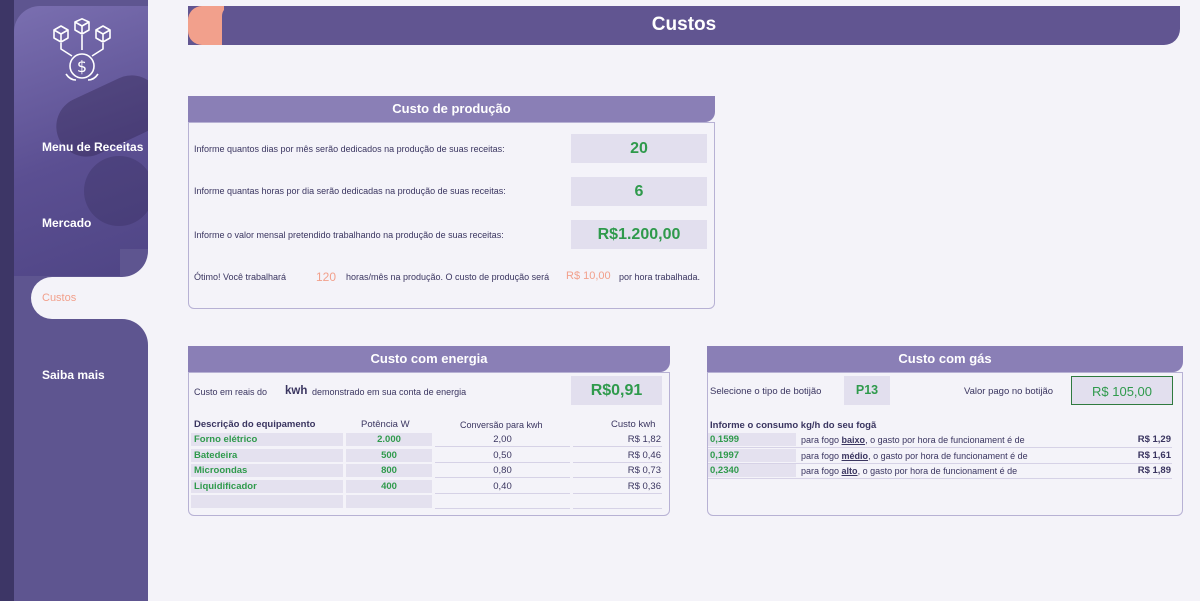 The height and width of the screenshot is (601, 1200). I want to click on col-descricao: Descrição do equipamento, so click(255, 424).